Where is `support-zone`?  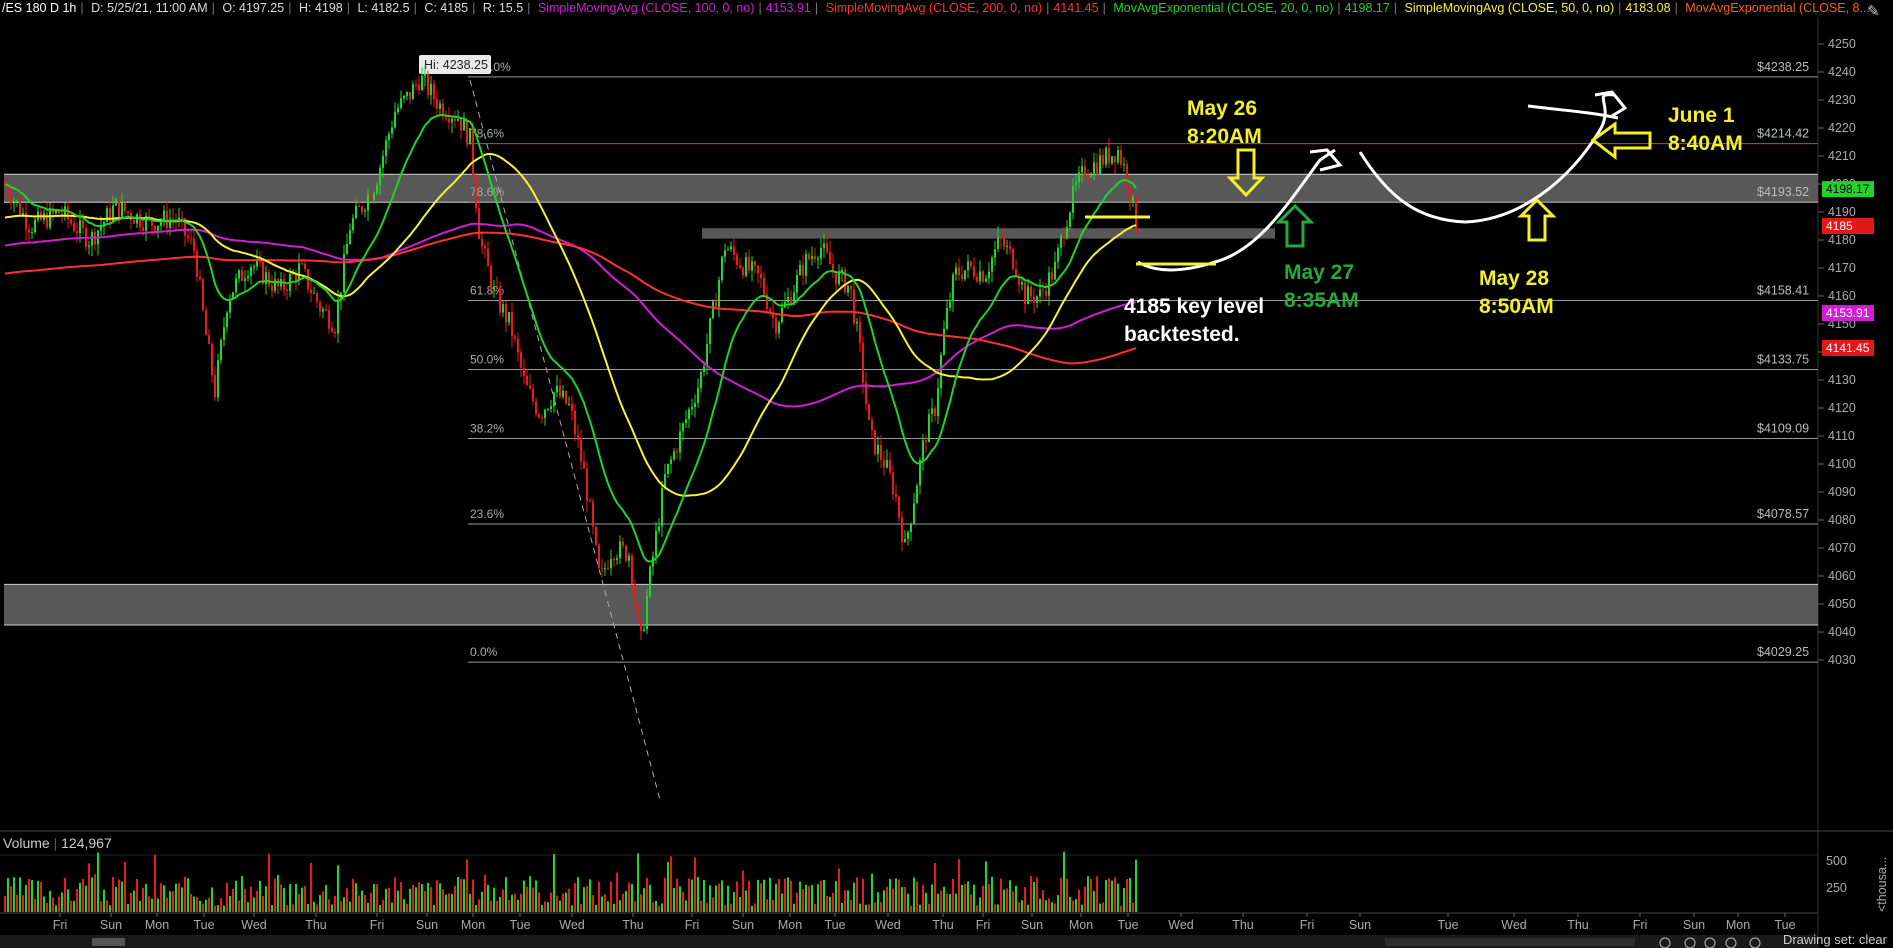 support-zone is located at coordinates (911, 188).